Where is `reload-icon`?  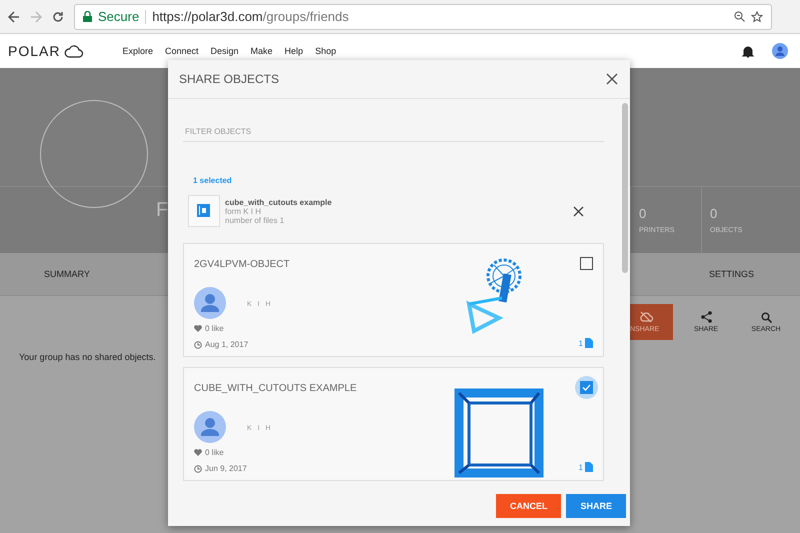 reload-icon is located at coordinates (58, 16).